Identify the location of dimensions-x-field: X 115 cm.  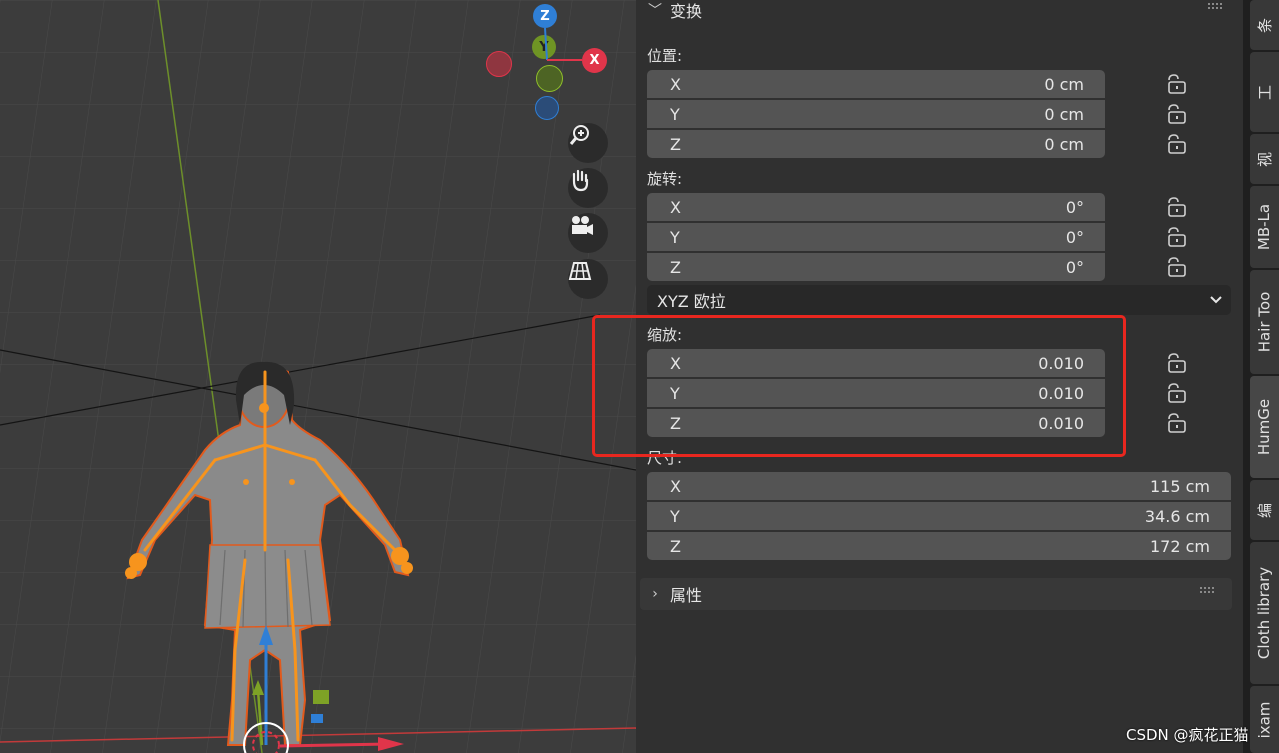
(939, 486).